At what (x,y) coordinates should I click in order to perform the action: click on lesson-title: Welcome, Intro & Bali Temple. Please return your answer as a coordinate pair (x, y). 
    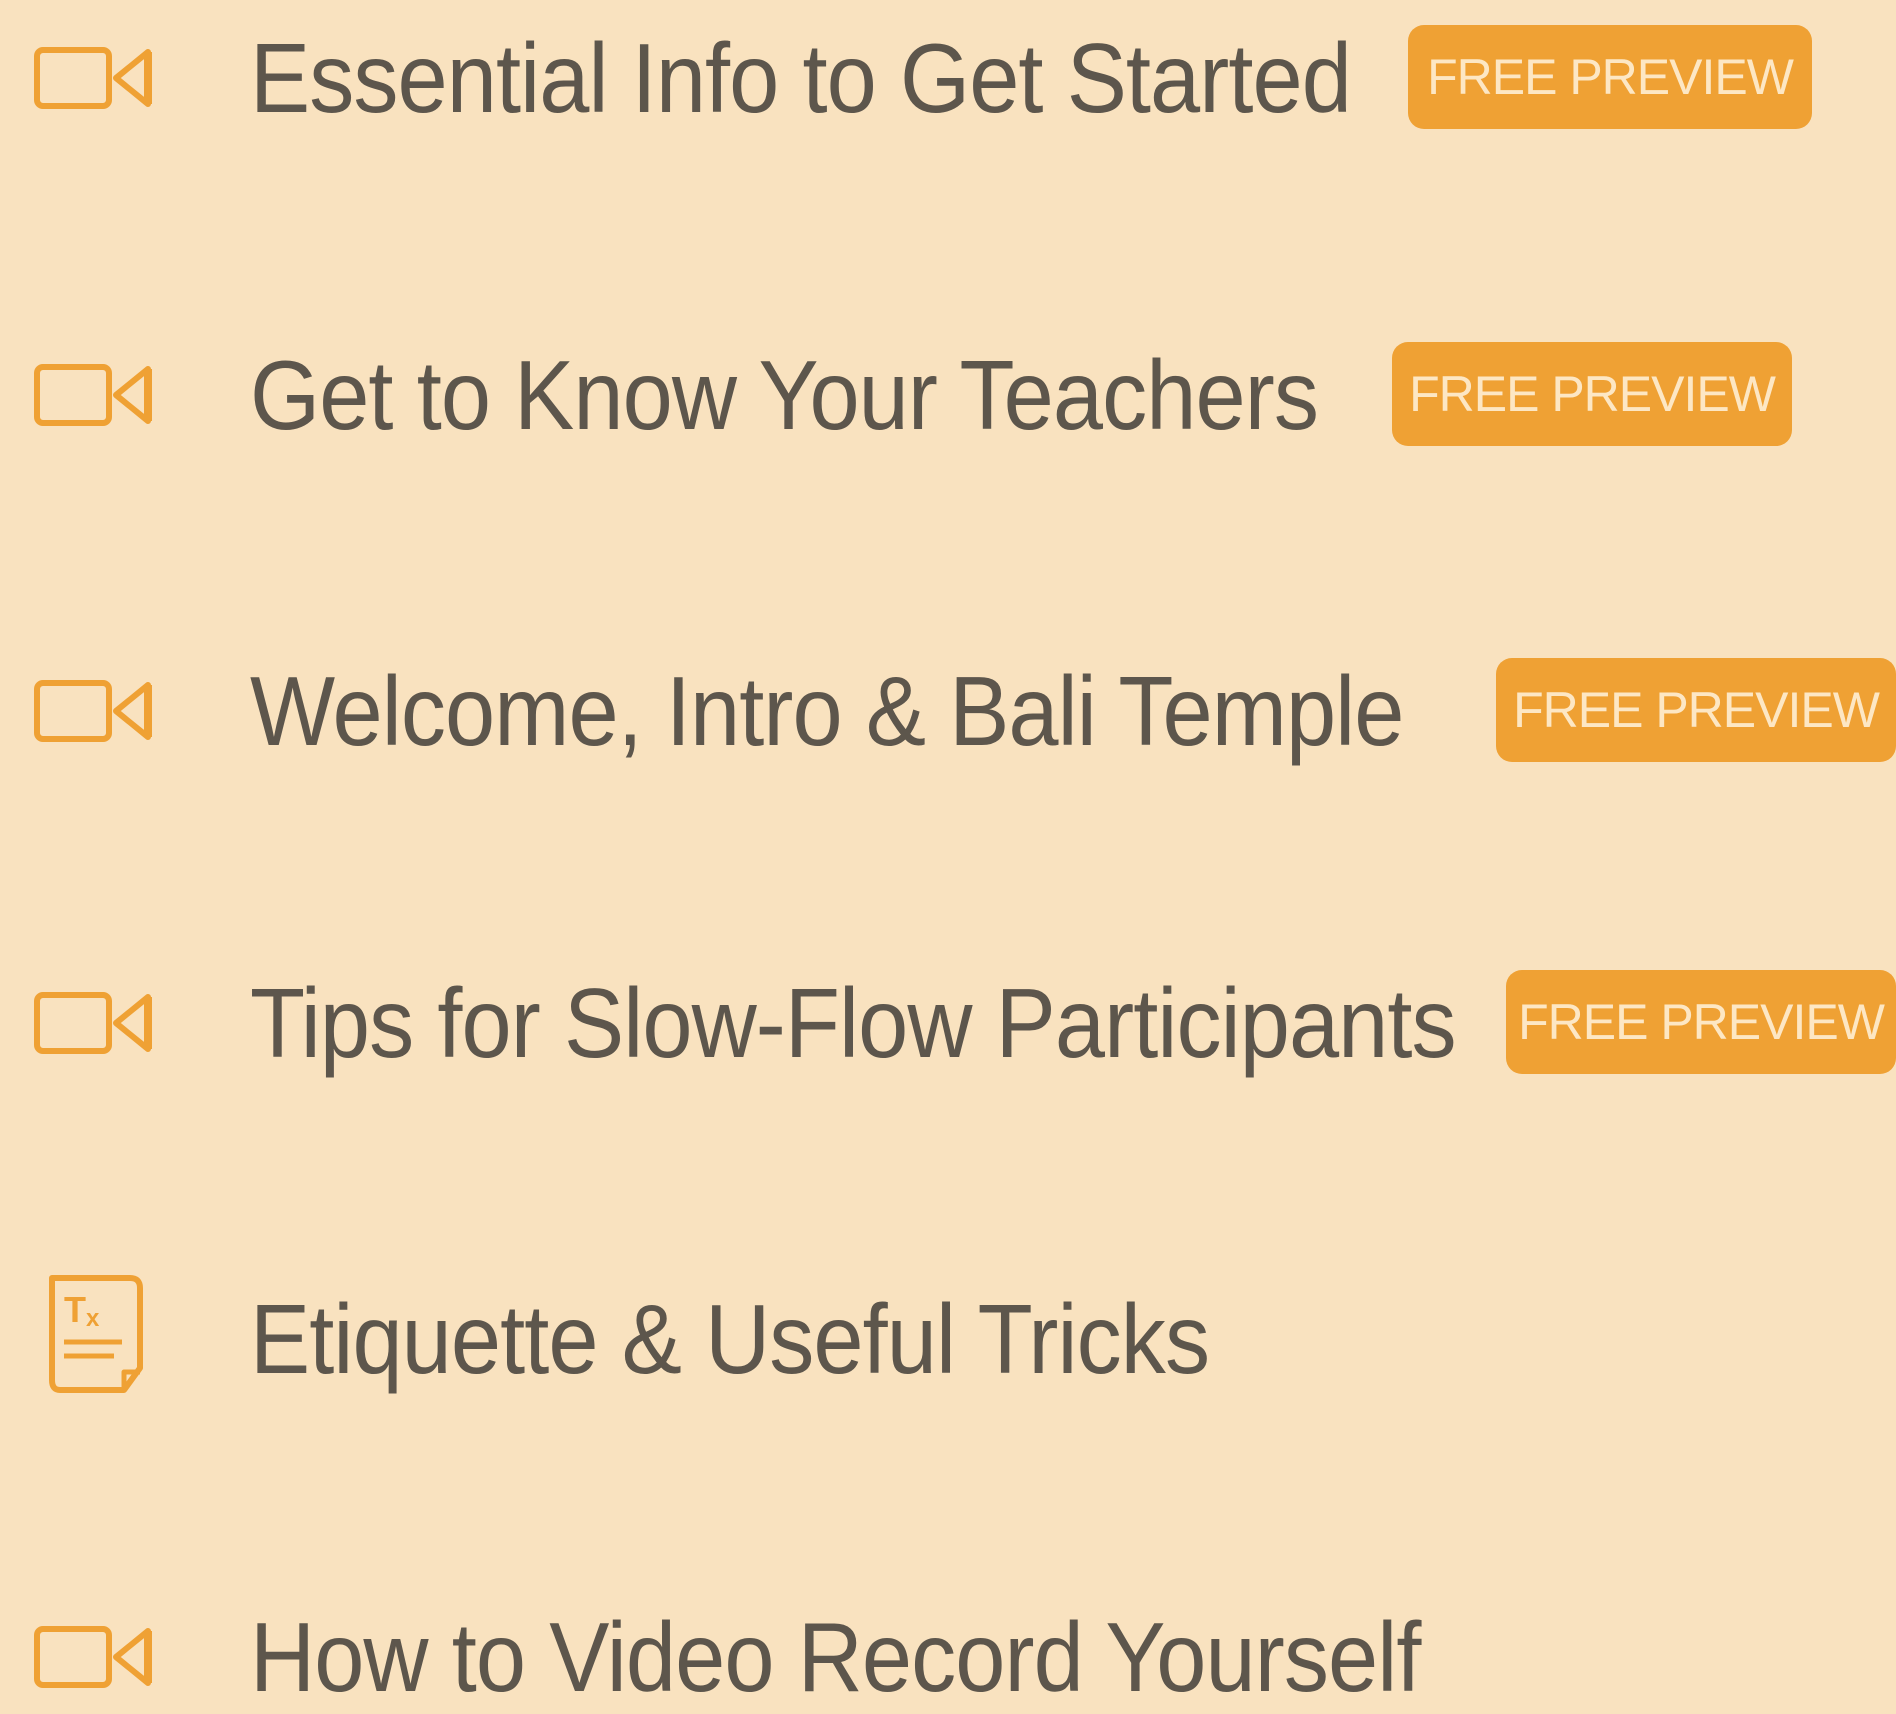
    Looking at the image, I should click on (827, 711).